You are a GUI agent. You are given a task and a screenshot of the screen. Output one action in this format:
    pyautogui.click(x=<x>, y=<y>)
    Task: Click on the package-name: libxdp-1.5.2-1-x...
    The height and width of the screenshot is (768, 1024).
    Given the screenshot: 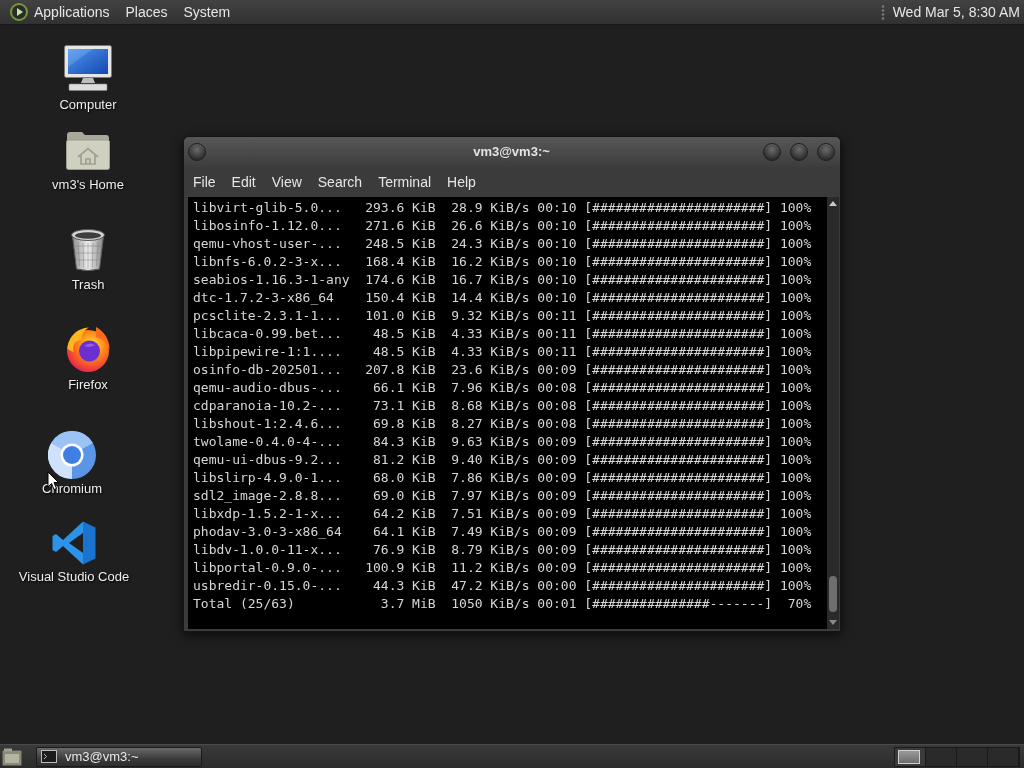 What is the action you would take?
    pyautogui.click(x=267, y=514)
    